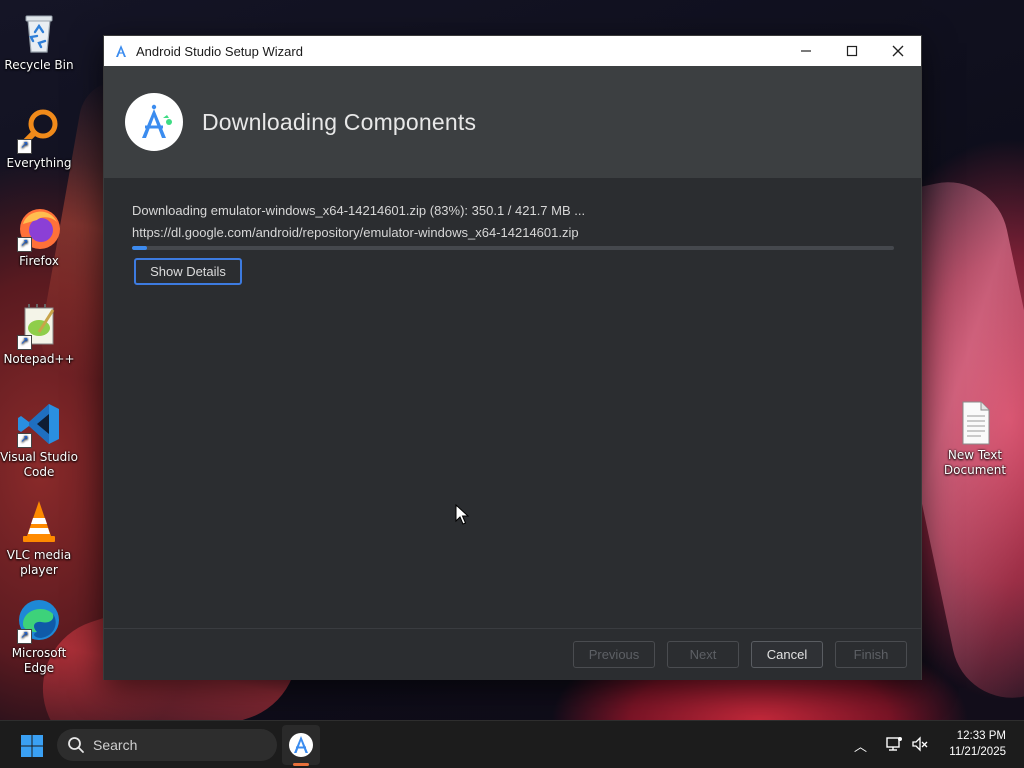  I want to click on title-bar: Android Studio Setup Wizard, so click(512, 51).